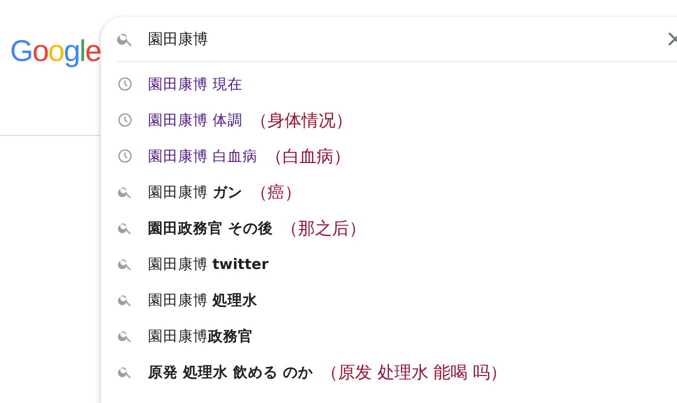  Describe the element at coordinates (203, 300) in the screenshot. I see `suggestion-item: 園田康博 処理水` at that location.